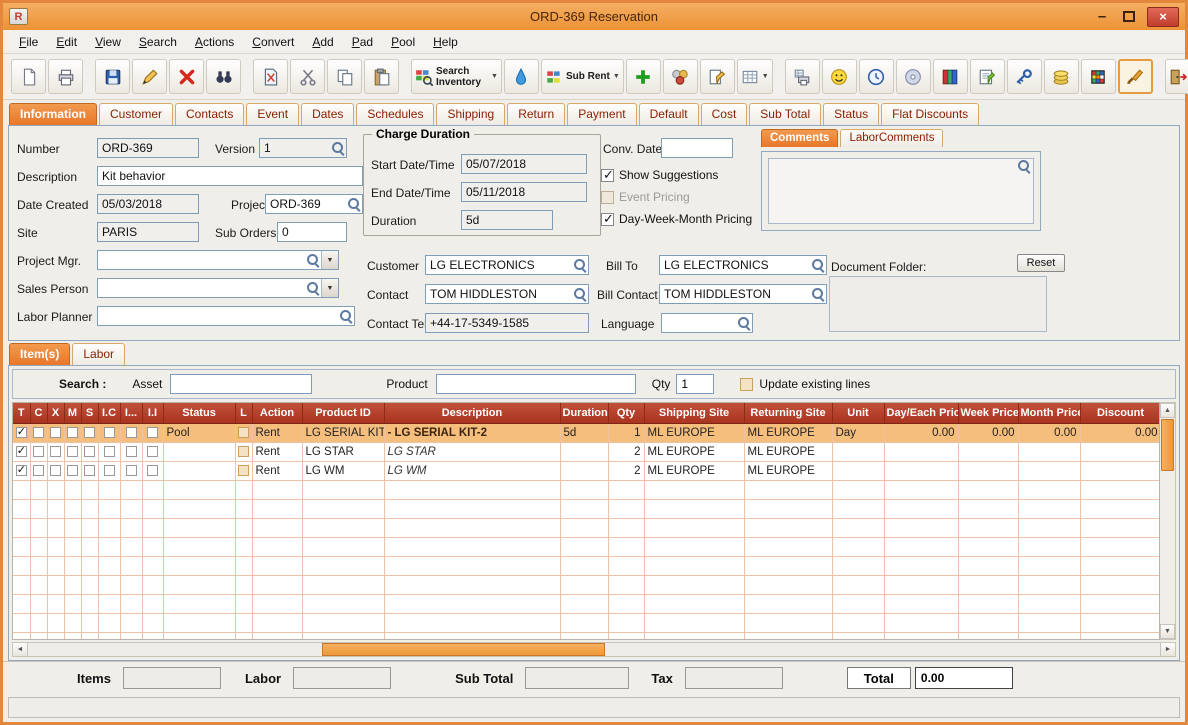 The width and height of the screenshot is (1188, 725). Describe the element at coordinates (201, 260) in the screenshot. I see `project-mgr-field-input` at that location.